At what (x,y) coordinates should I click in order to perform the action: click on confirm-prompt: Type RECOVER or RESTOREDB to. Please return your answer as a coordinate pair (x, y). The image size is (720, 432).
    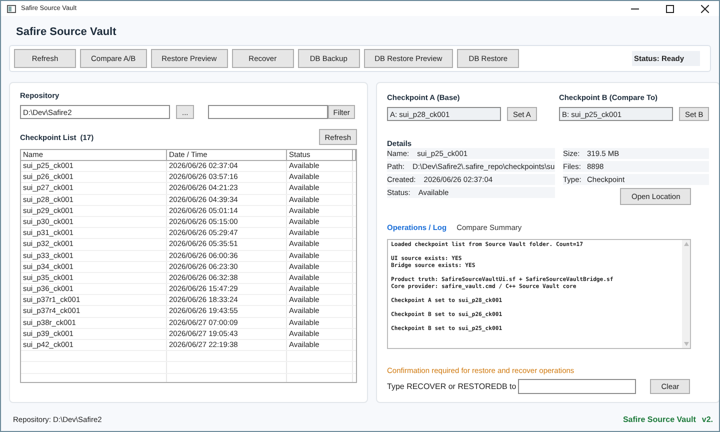
    Looking at the image, I should click on (451, 386).